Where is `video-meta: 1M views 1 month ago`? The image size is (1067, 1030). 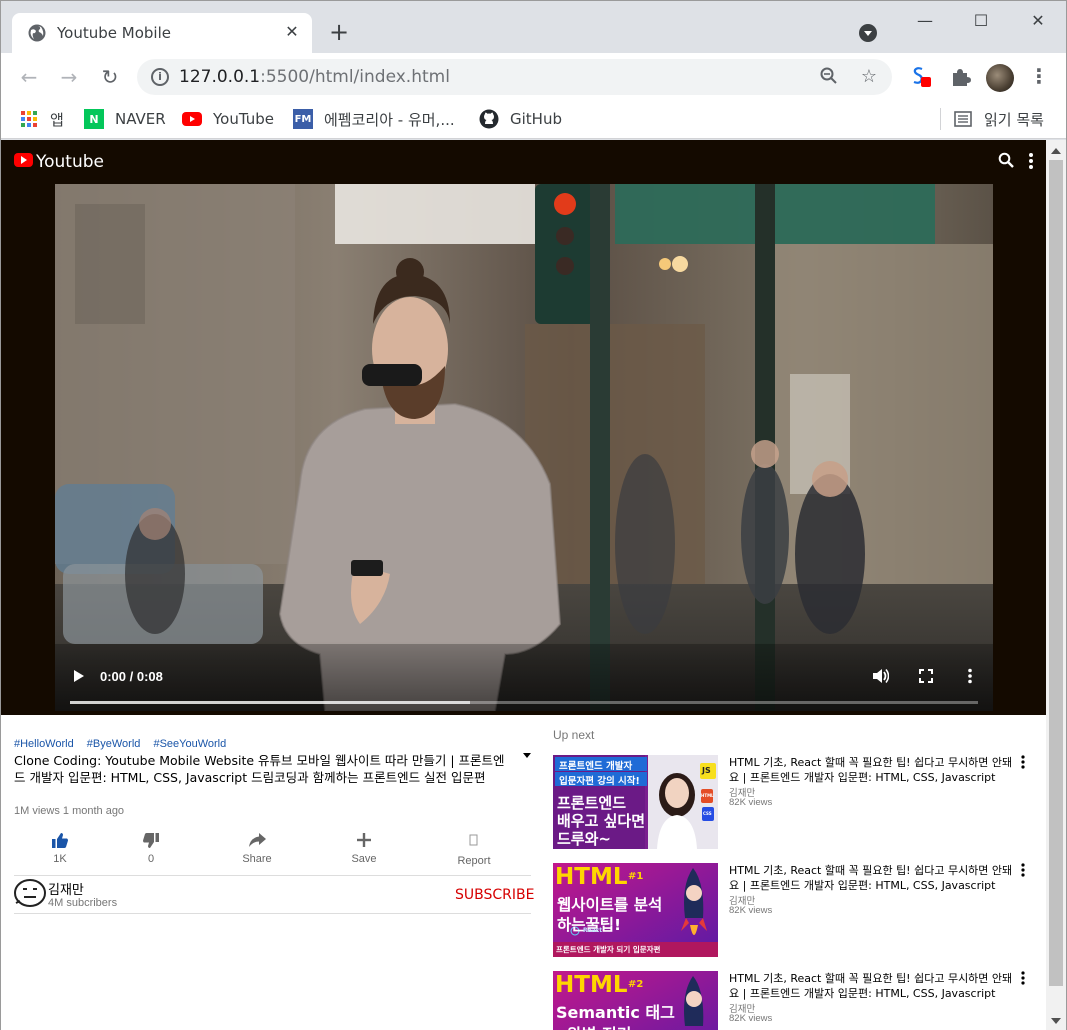
video-meta: 1M views 1 month ago is located at coordinates (69, 811).